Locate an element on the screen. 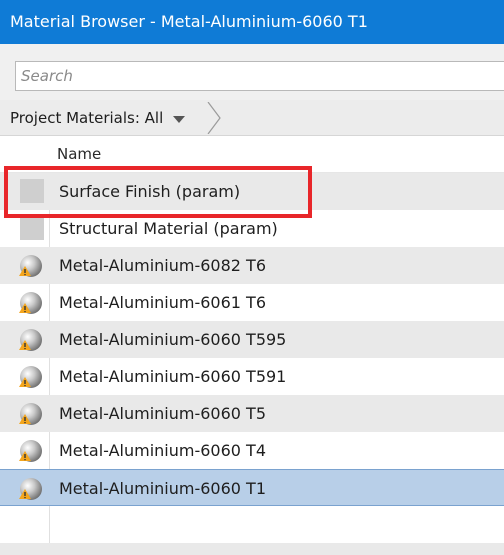 Image resolution: width=504 pixels, height=555 pixels. material-row-6060-t1-selected: Metal-Aluminium-6060 T1 is located at coordinates (252, 487).